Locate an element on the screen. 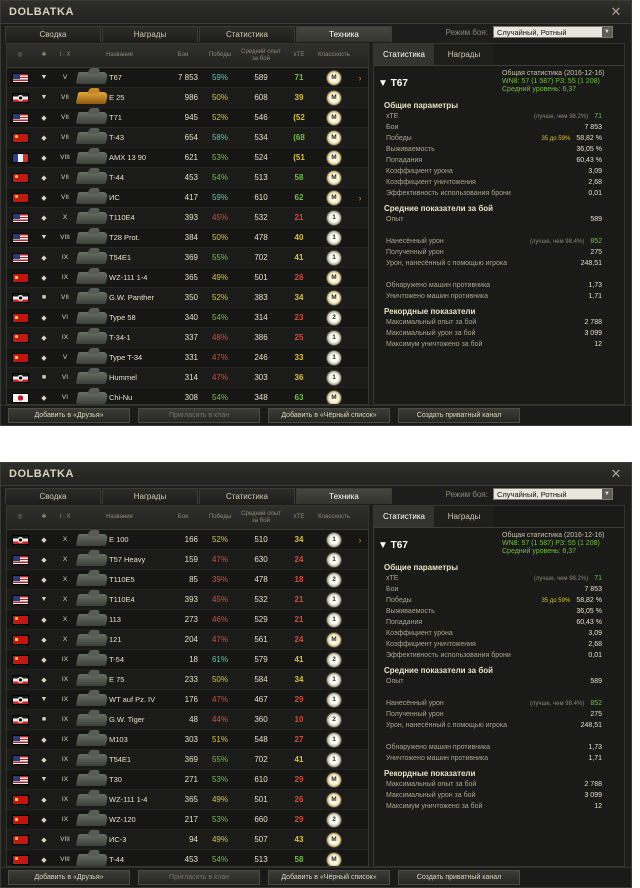 This screenshot has width=640, height=888. table-row: ◆ VII T-43 654 58% 534 (68 M is located at coordinates (187, 138).